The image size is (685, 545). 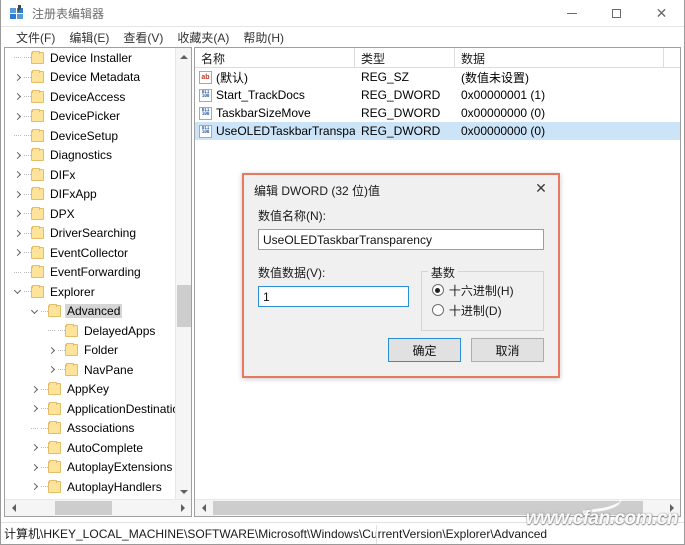 I want to click on tree-item-label: Diagnostics, so click(x=81, y=155).